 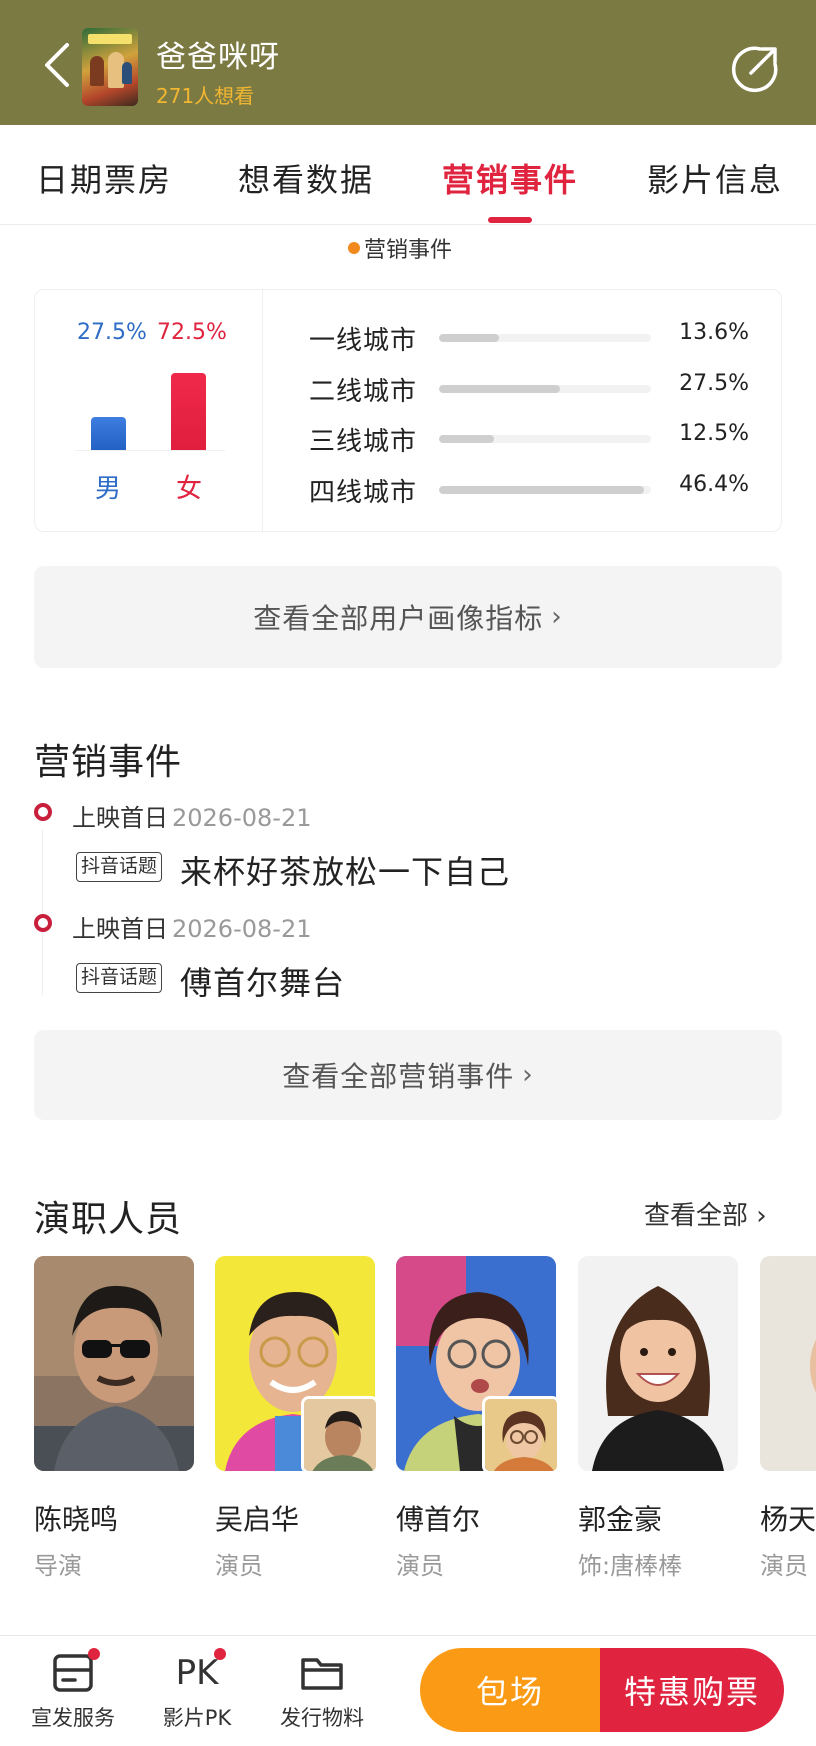 What do you see at coordinates (257, 1519) in the screenshot?
I see `cast-name: 吴启华` at bounding box center [257, 1519].